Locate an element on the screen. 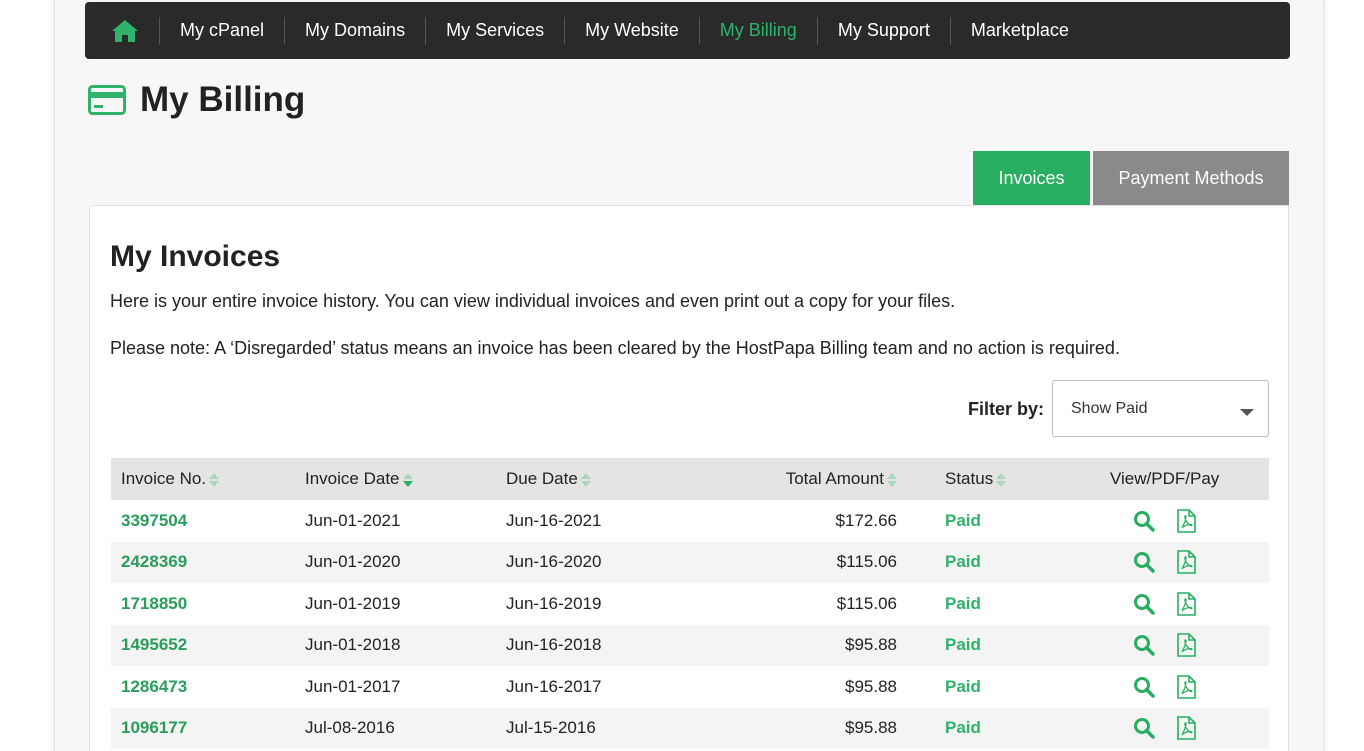 The image size is (1364, 751). table-row: 1718850 Jun-01-2019 Jun-16-2019 $115.06 Paid is located at coordinates (690, 604).